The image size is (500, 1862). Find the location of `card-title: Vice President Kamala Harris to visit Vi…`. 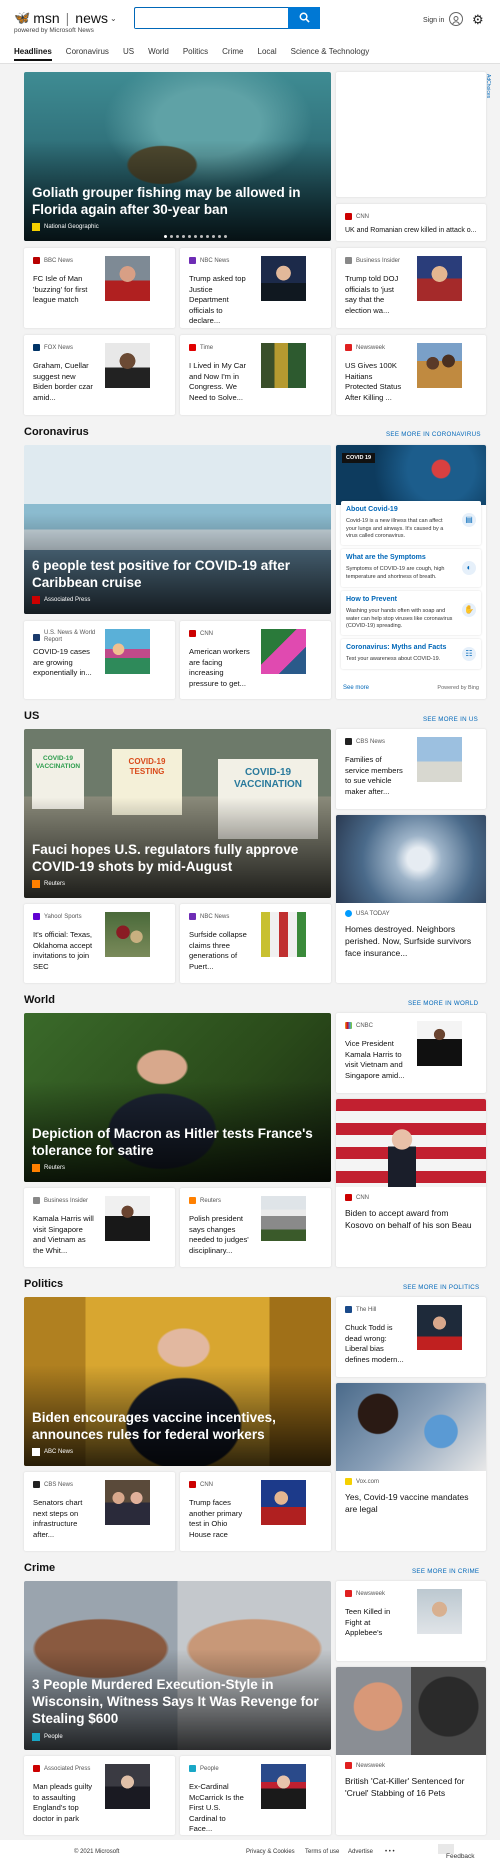

card-title: Vice President Kamala Harris to visit Vi… is located at coordinates (376, 1060).